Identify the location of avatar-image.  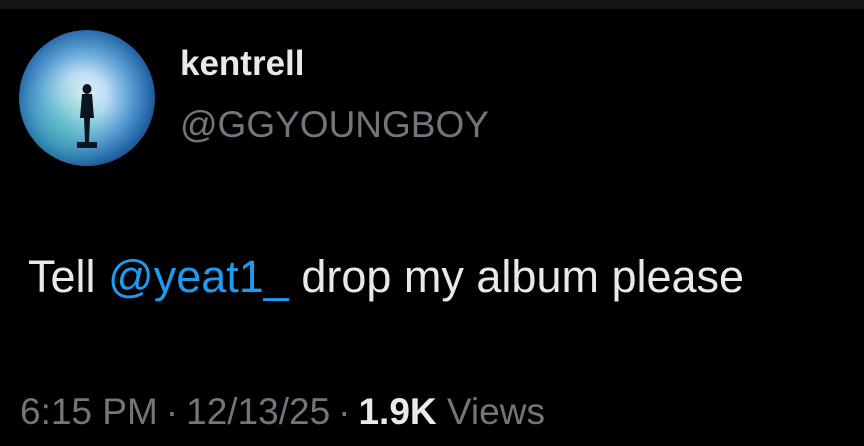
(87, 98).